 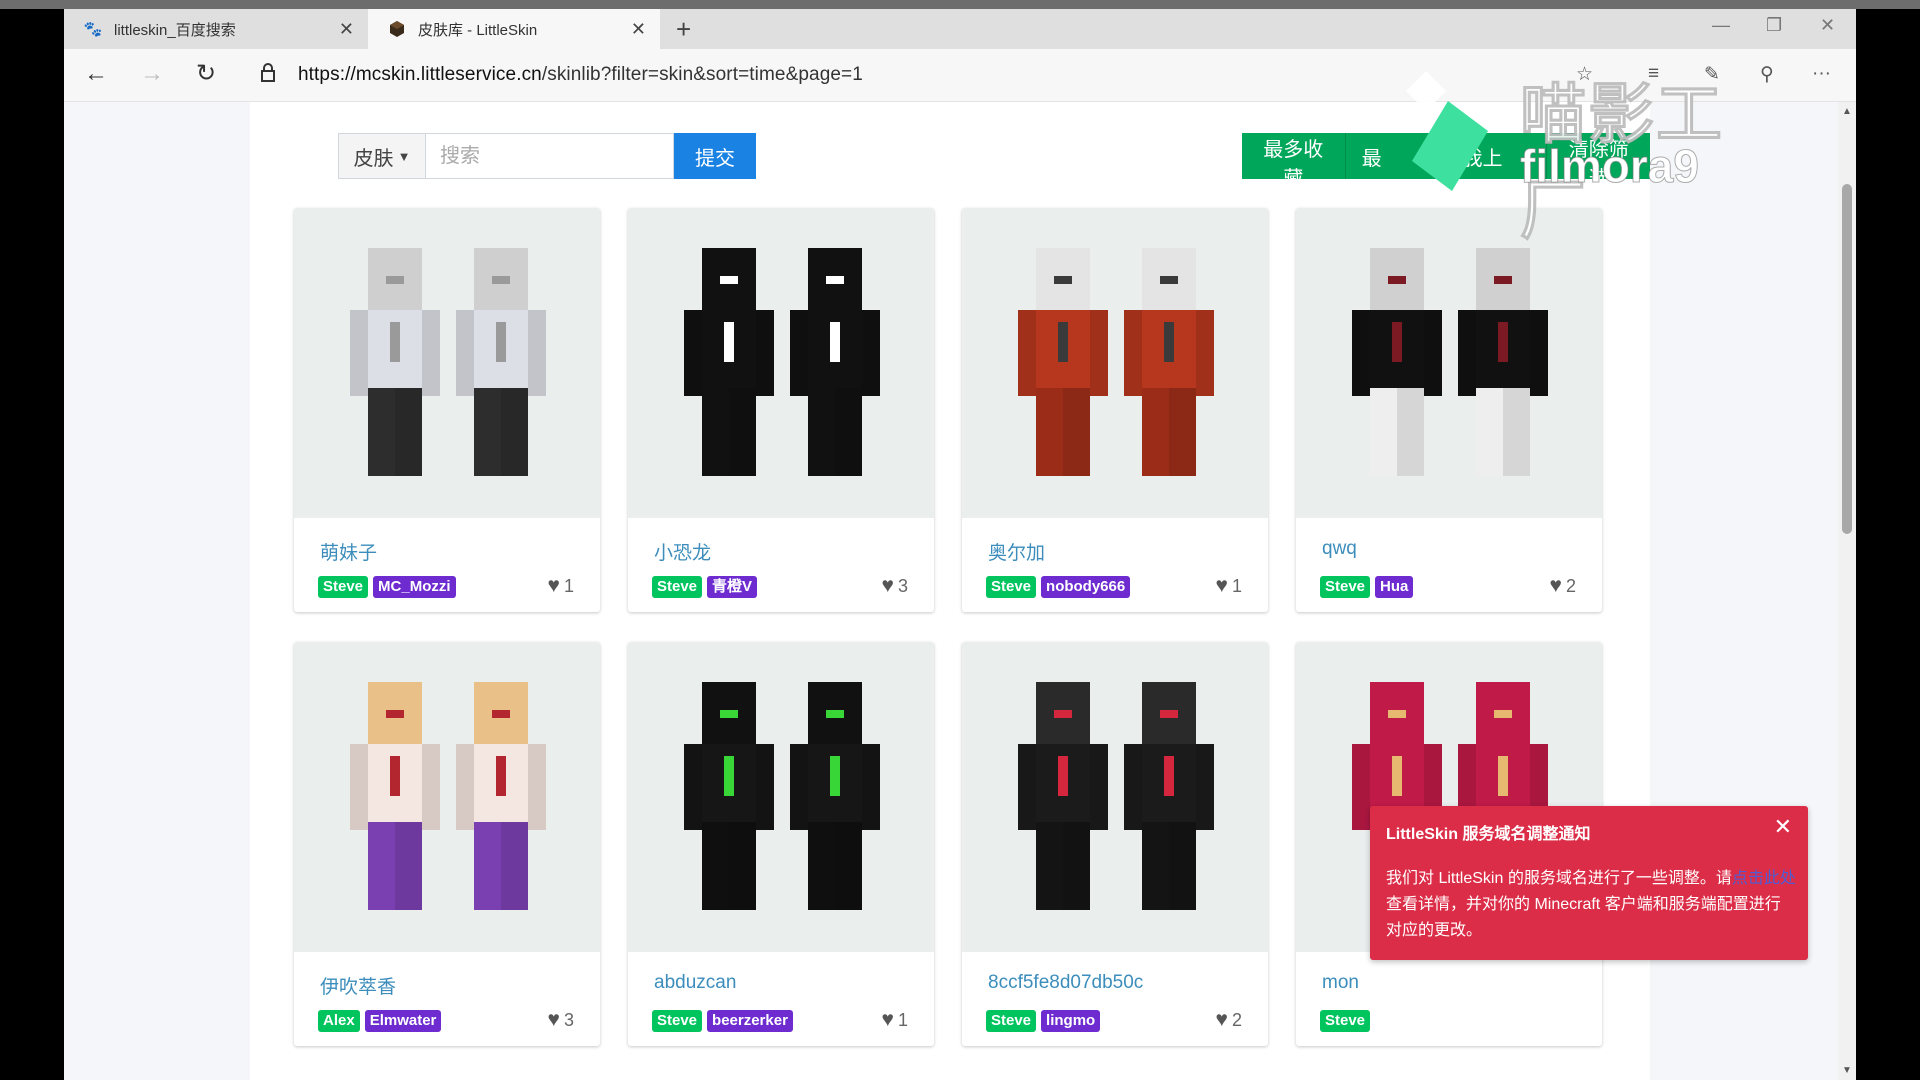 What do you see at coordinates (1827, 25) in the screenshot?
I see `window-close-icon: ✕` at bounding box center [1827, 25].